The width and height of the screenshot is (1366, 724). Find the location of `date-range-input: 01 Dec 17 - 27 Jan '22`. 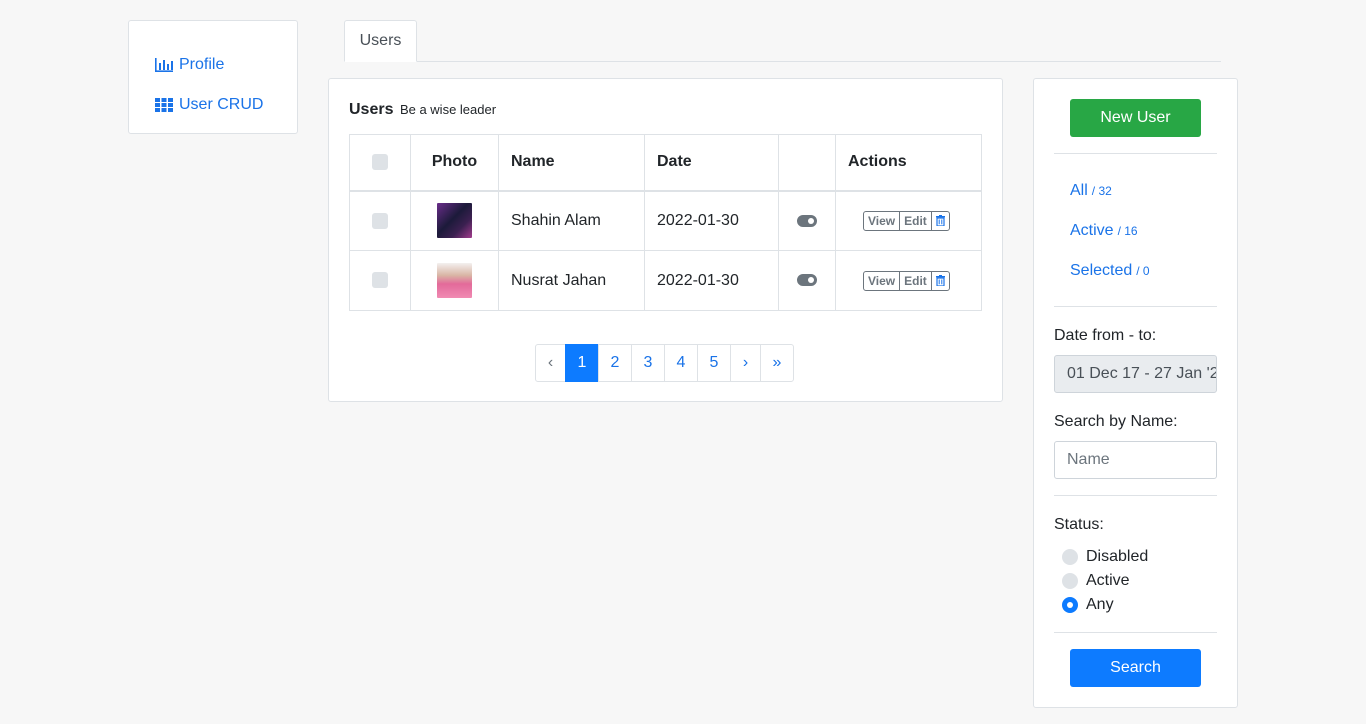

date-range-input: 01 Dec 17 - 27 Jan '22 is located at coordinates (1135, 374).